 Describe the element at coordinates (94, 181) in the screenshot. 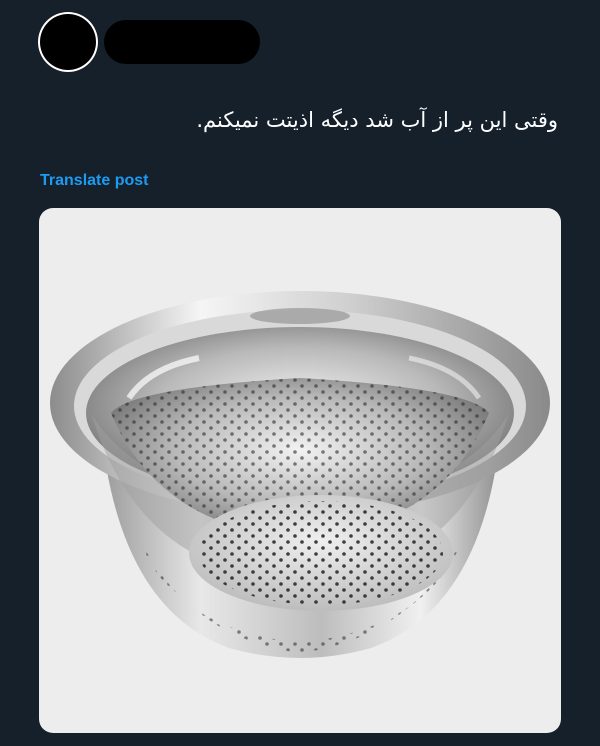

I see `translate-post-link: Translate post` at that location.